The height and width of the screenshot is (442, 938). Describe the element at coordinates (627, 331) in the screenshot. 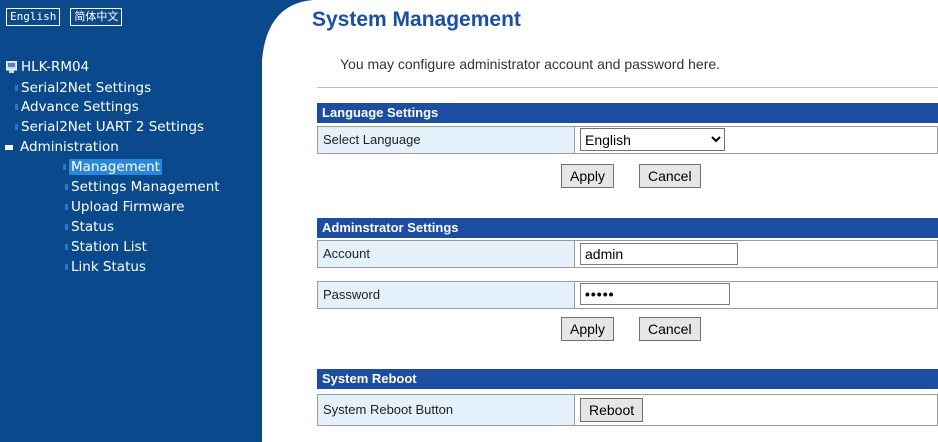

I see `admin-button-row: Apply Cancel` at that location.